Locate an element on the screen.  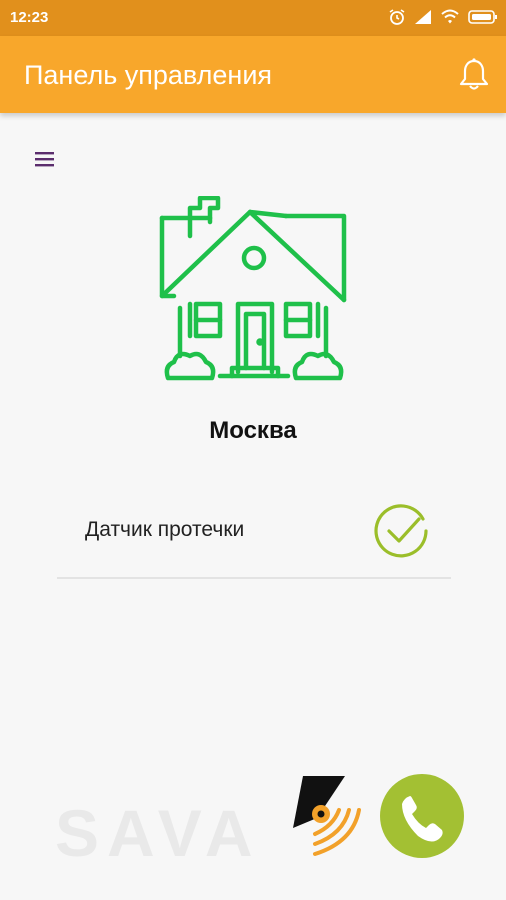
battery-icon is located at coordinates (482, 17).